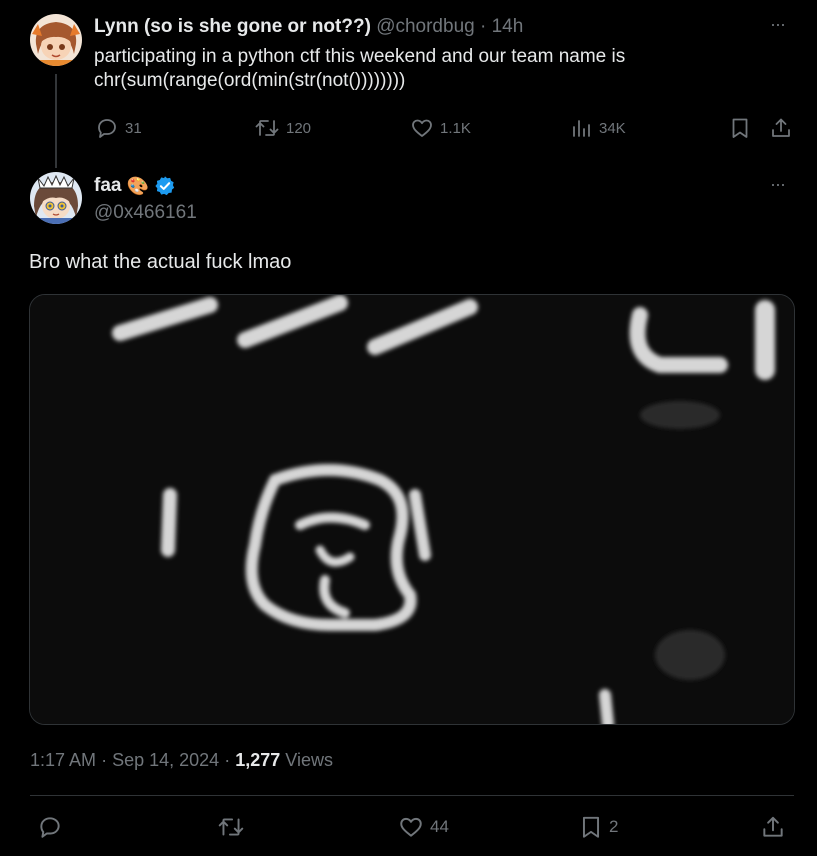  What do you see at coordinates (299, 128) in the screenshot?
I see `parent-repost-count: 120` at bounding box center [299, 128].